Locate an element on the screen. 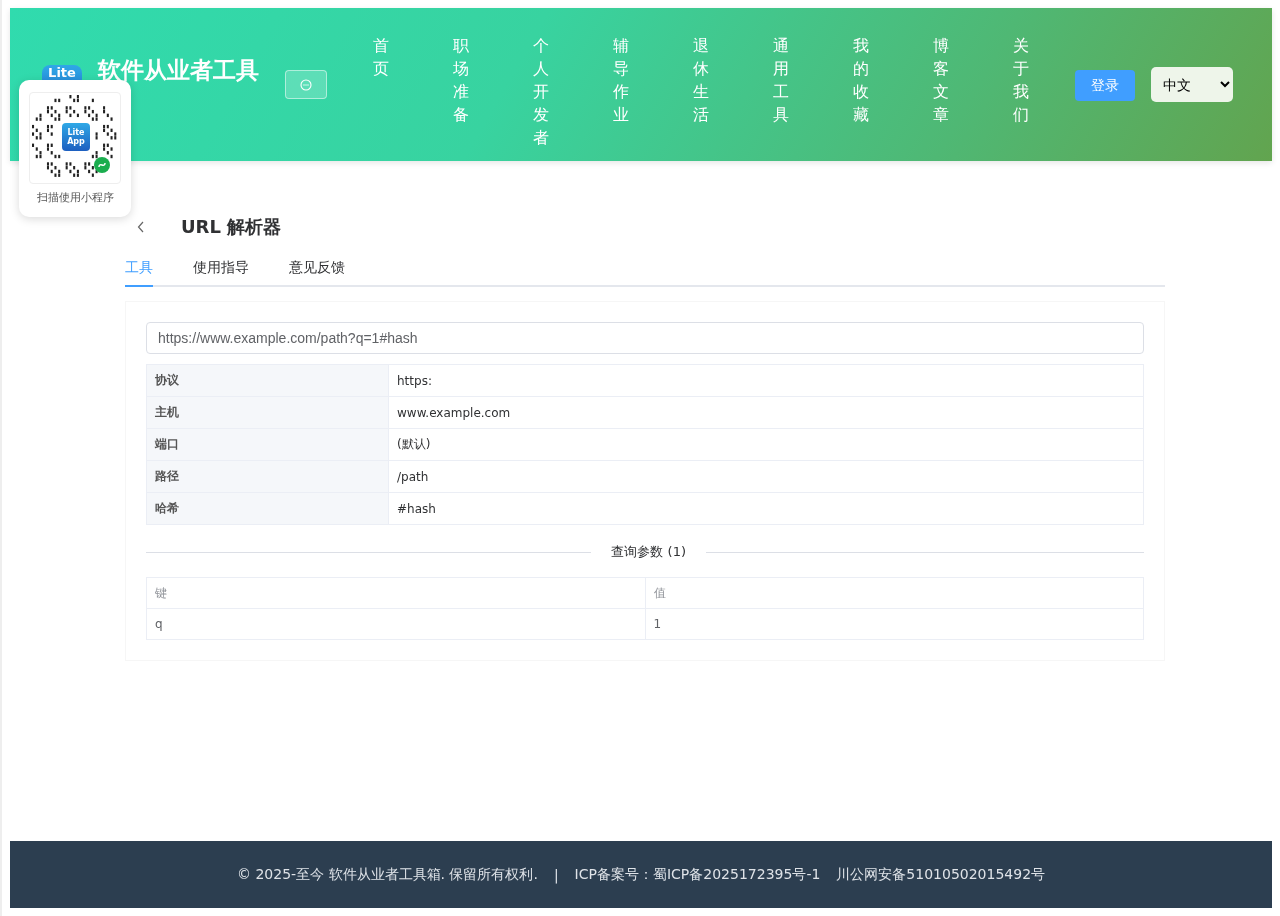 The image size is (1280, 916). nav-link: 通用工具 is located at coordinates (781, 91).